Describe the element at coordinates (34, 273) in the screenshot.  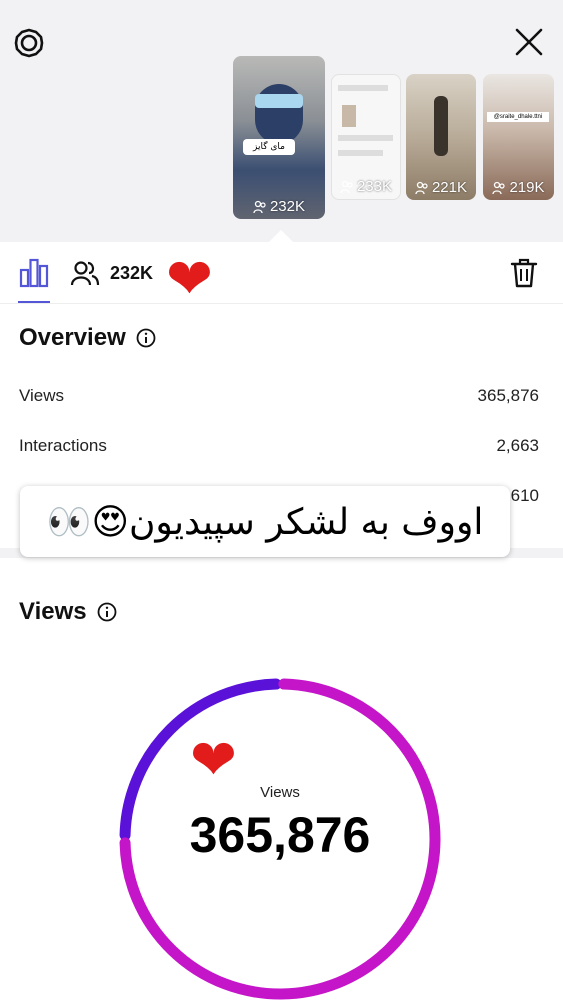
I see `bar-chart-icon` at that location.